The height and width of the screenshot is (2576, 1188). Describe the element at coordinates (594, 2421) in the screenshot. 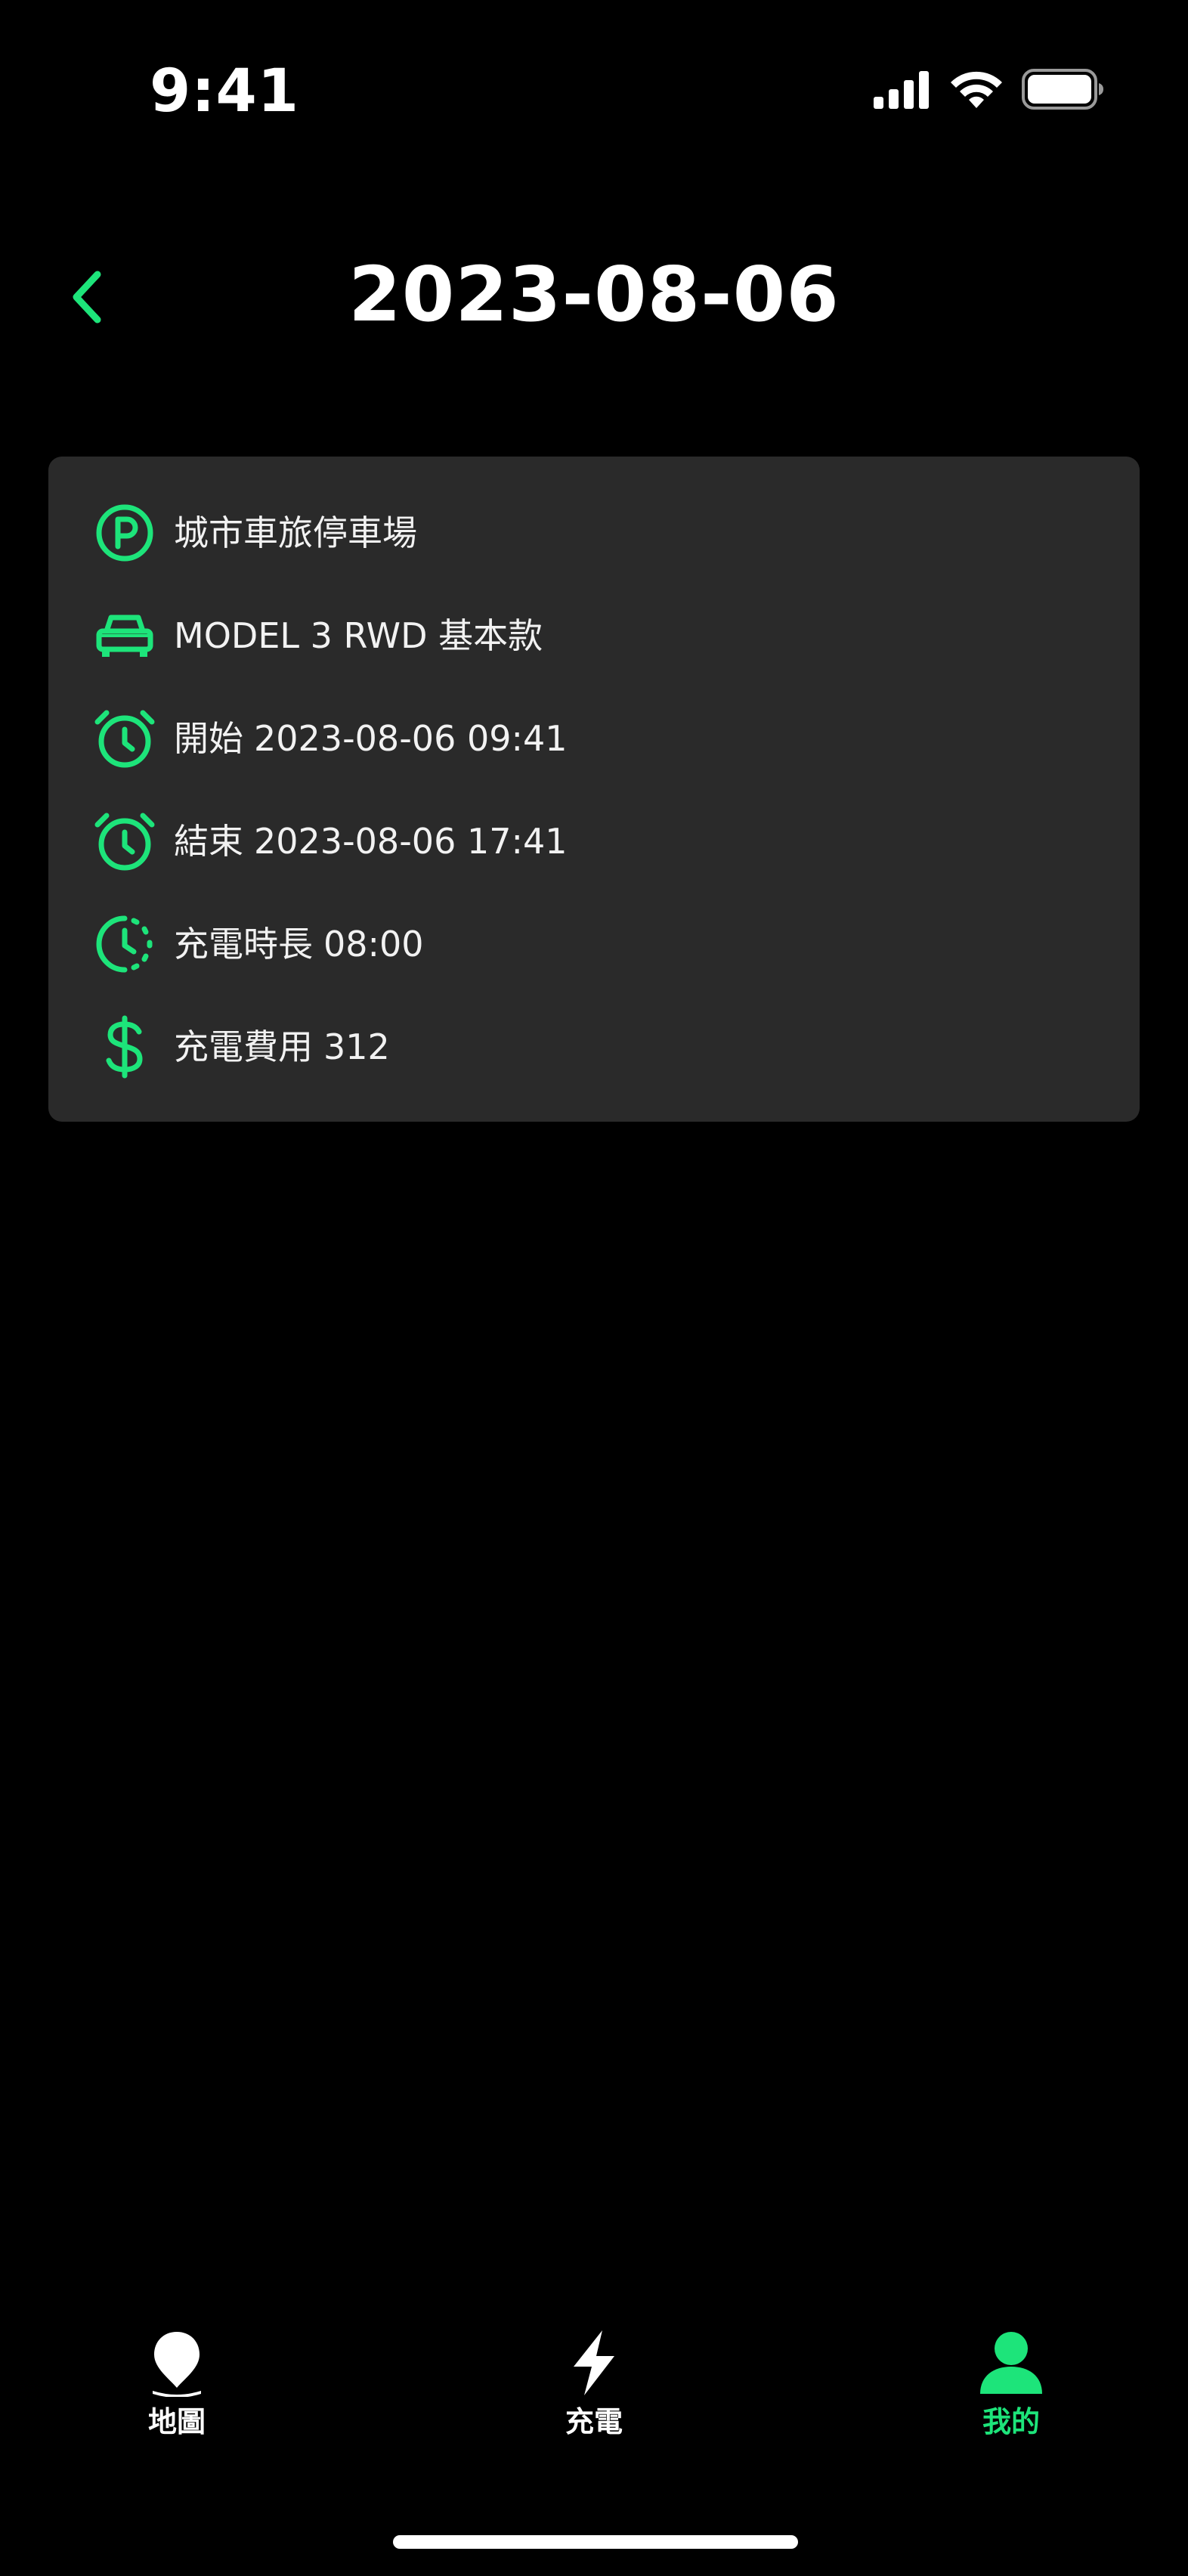

I see `tab-charge-label: 充電` at that location.